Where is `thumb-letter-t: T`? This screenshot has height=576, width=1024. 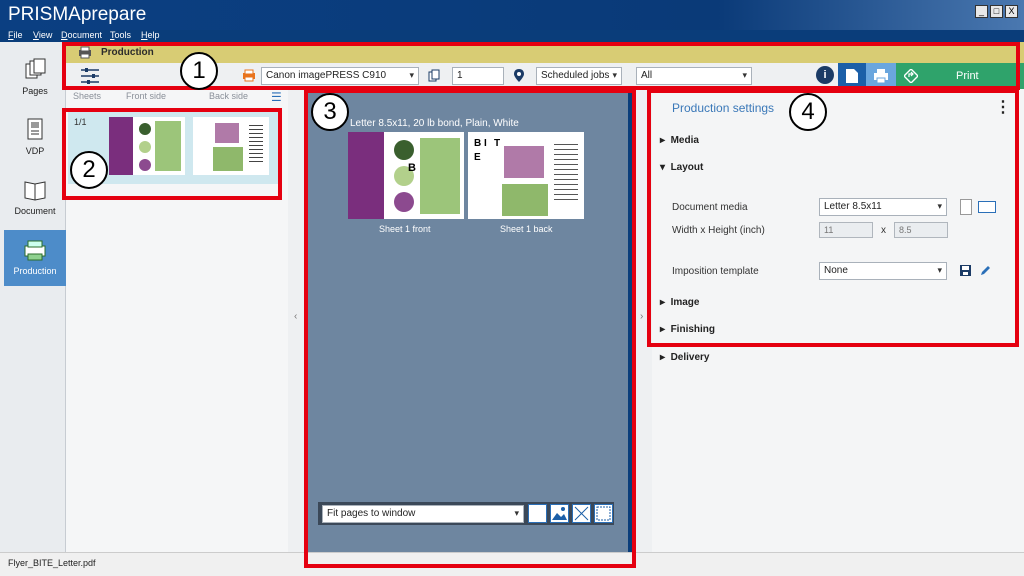
thumb-letter-t: T is located at coordinates (497, 143).